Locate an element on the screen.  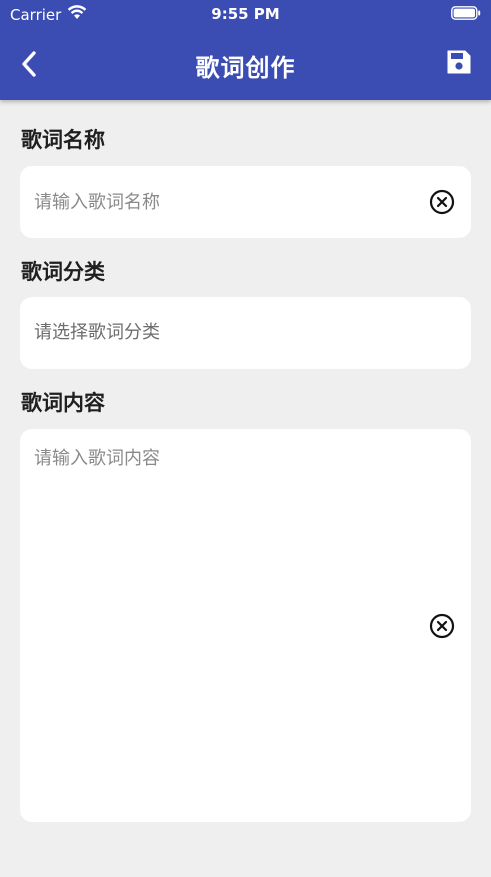
page-title: 歌词创作 is located at coordinates (245, 68).